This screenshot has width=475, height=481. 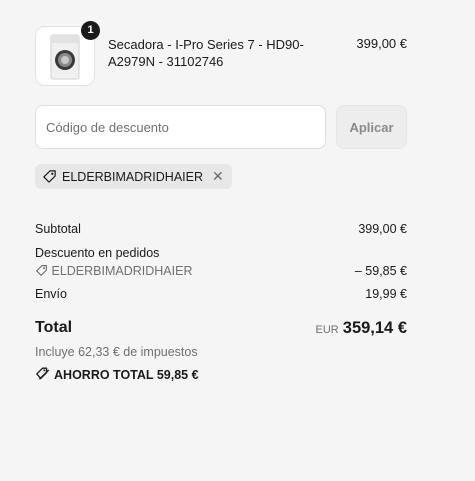 I want to click on discount-code-input, so click(x=180, y=127).